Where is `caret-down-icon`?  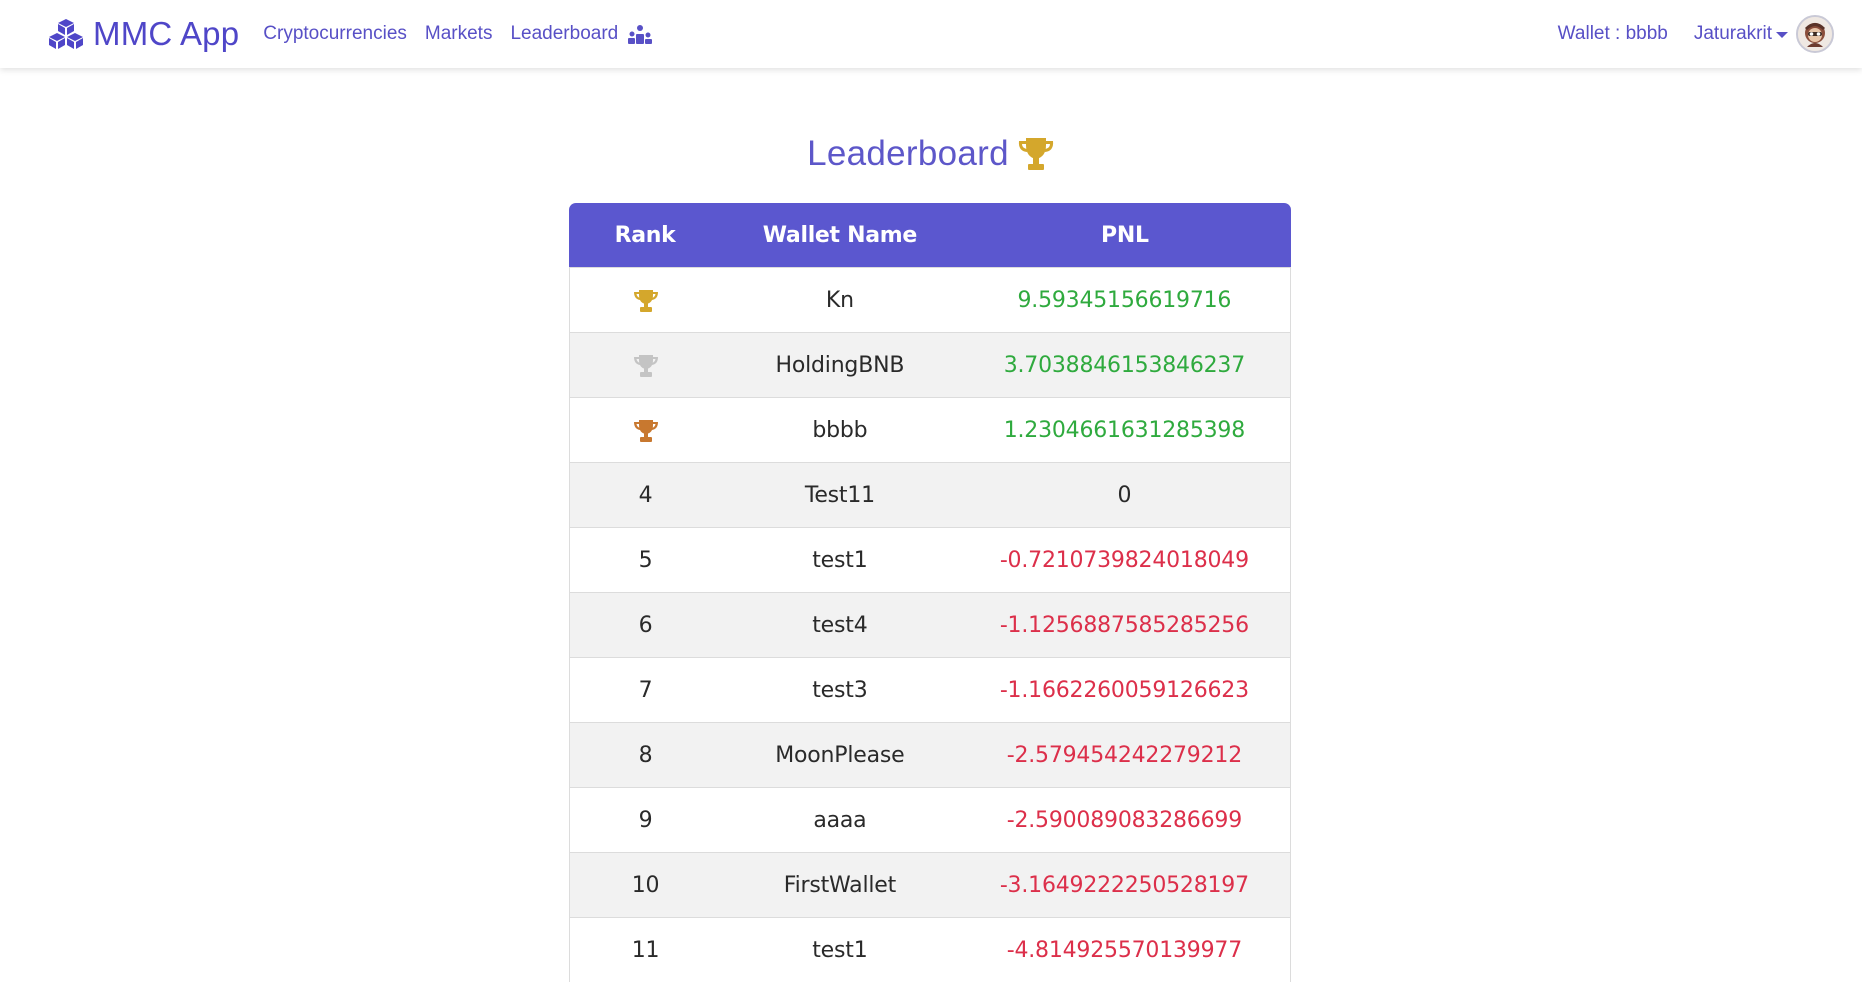
caret-down-icon is located at coordinates (1782, 35).